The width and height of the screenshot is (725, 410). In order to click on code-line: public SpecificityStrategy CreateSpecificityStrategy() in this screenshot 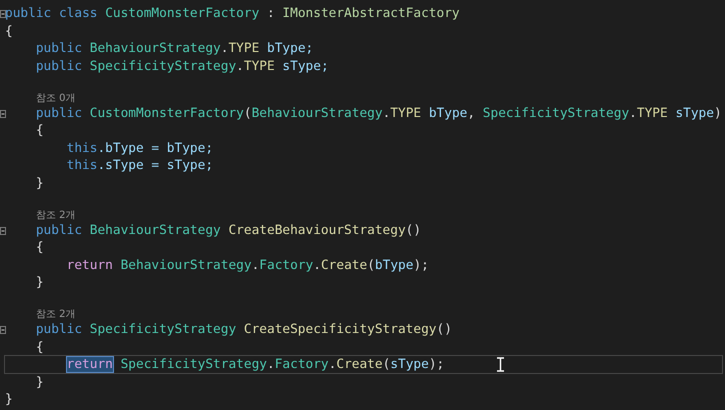, I will do `click(243, 330)`.